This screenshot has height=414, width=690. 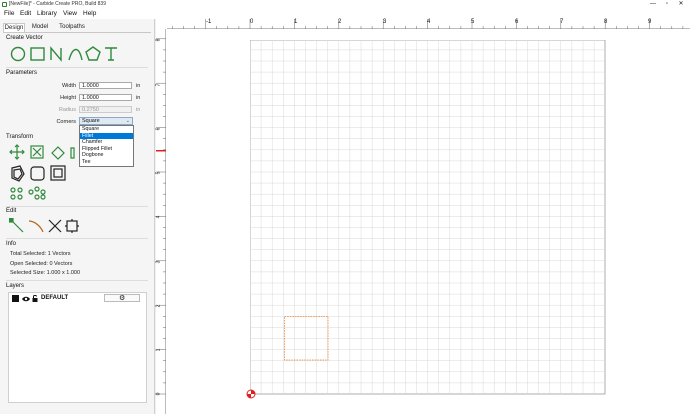 What do you see at coordinates (252, 22) in the screenshot?
I see `ruler-h-label: 0` at bounding box center [252, 22].